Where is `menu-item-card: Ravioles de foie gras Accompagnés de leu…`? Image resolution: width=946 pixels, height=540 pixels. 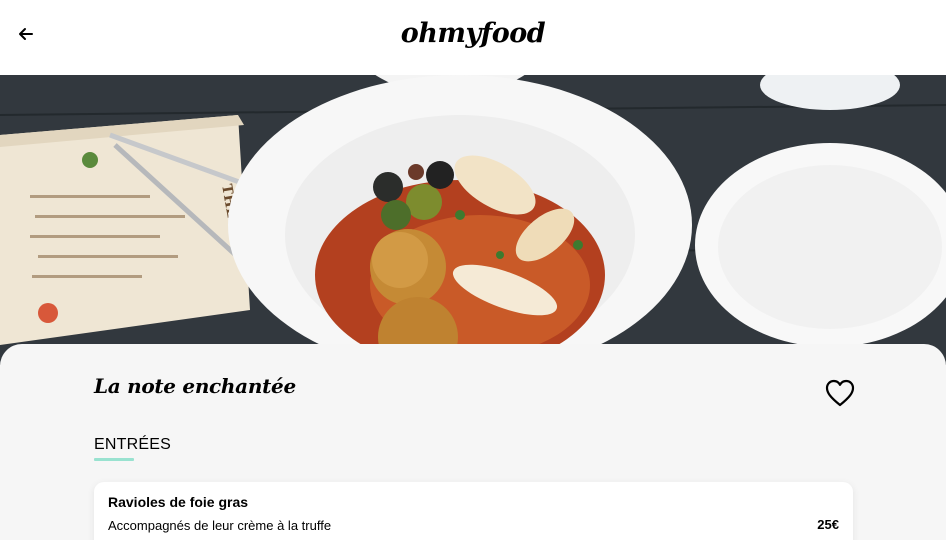
menu-item-card: Ravioles de foie gras Accompagnés de leu… is located at coordinates (473, 511).